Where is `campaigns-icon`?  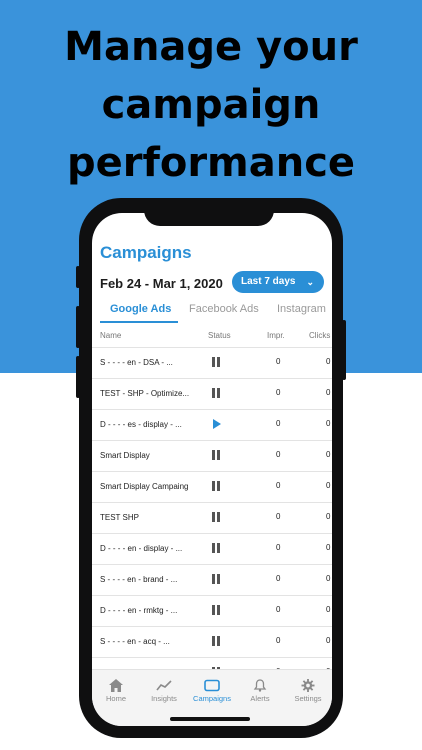 campaigns-icon is located at coordinates (212, 685).